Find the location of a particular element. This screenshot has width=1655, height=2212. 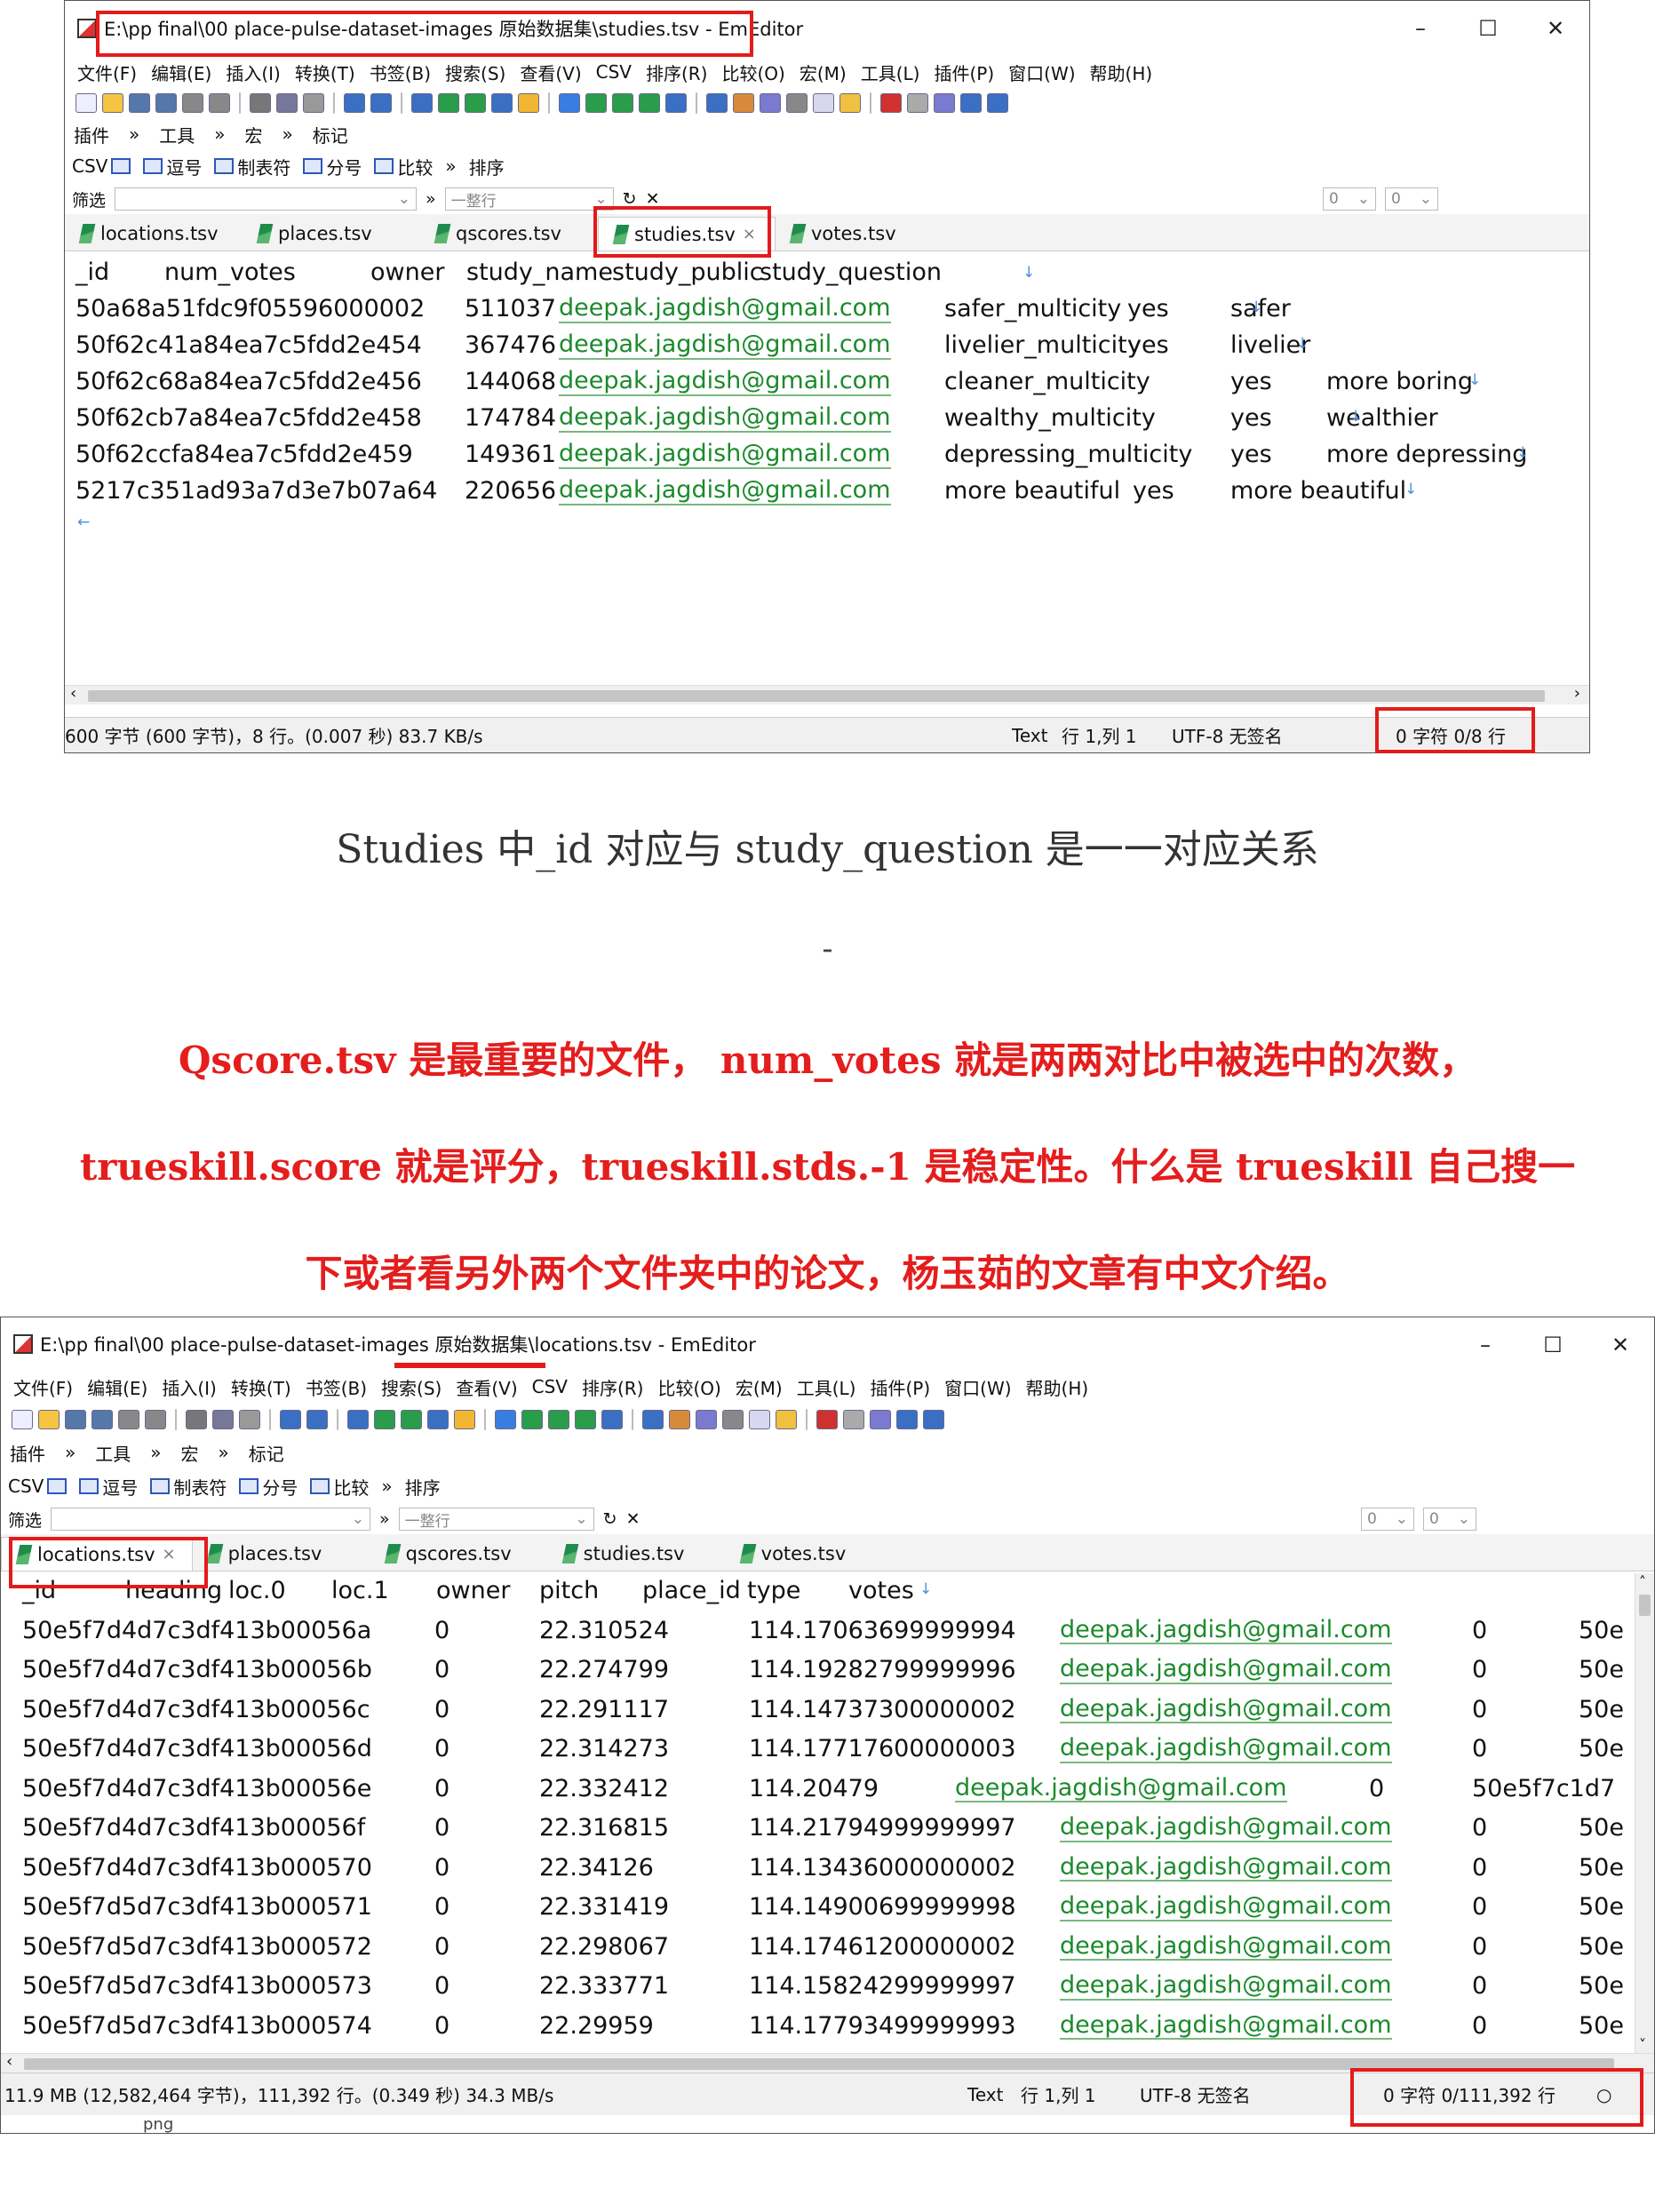

status-encoding: UTF-8 无签名 is located at coordinates (1227, 735).